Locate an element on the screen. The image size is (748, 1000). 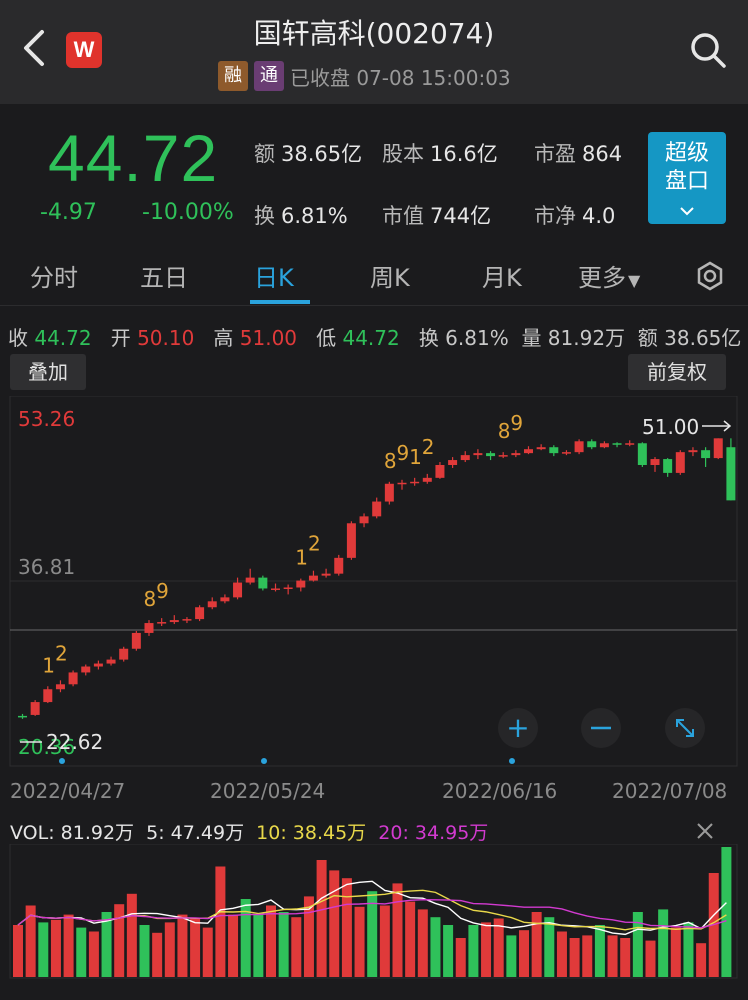
x-label: 2022/05/24 is located at coordinates (267, 791).